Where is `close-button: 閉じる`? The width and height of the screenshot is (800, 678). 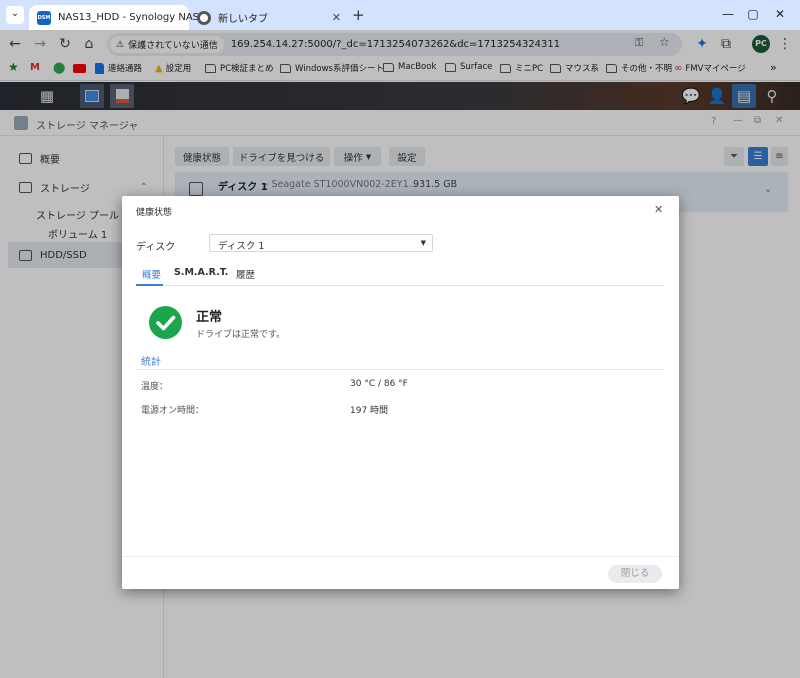 close-button: 閉じる is located at coordinates (635, 574).